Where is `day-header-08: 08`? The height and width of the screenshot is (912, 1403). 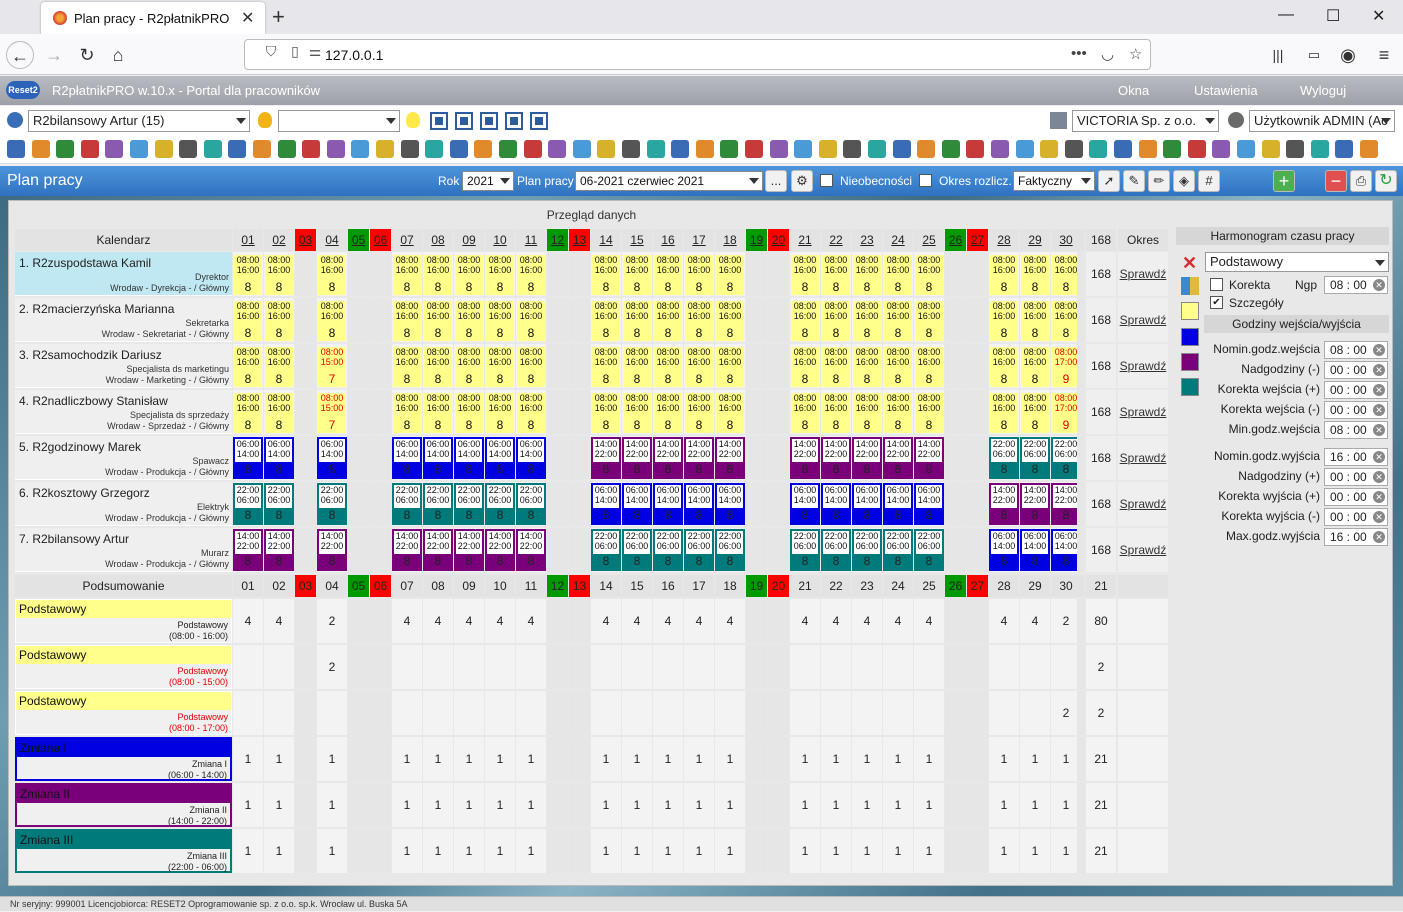
day-header-08: 08 is located at coordinates (438, 240).